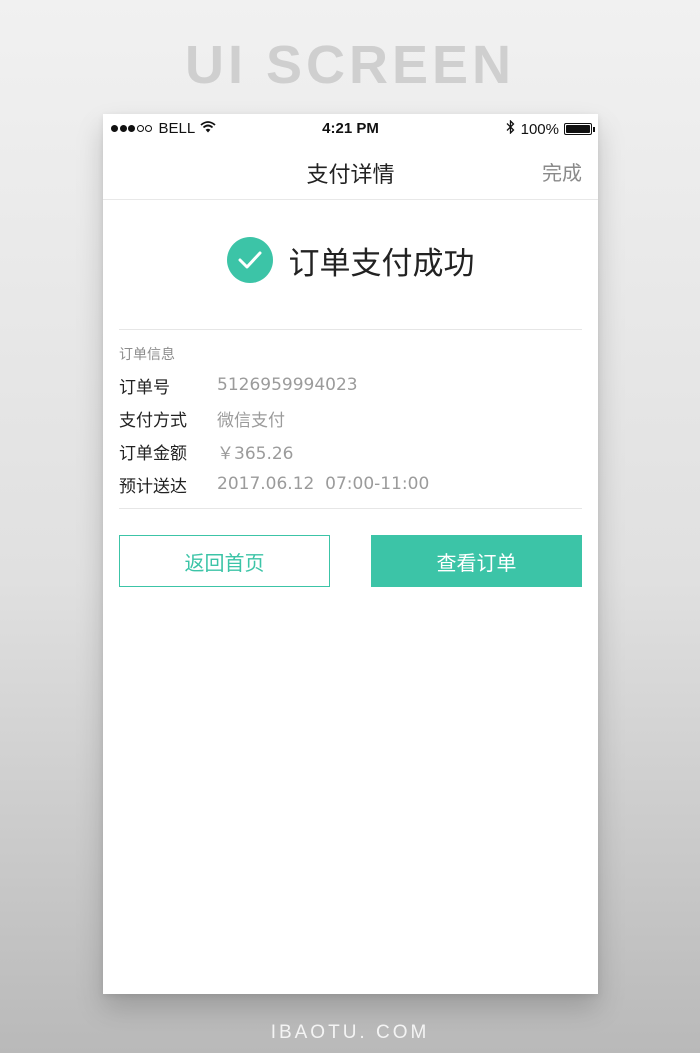 This screenshot has height=1053, width=700. I want to click on done-button: 完成, so click(562, 171).